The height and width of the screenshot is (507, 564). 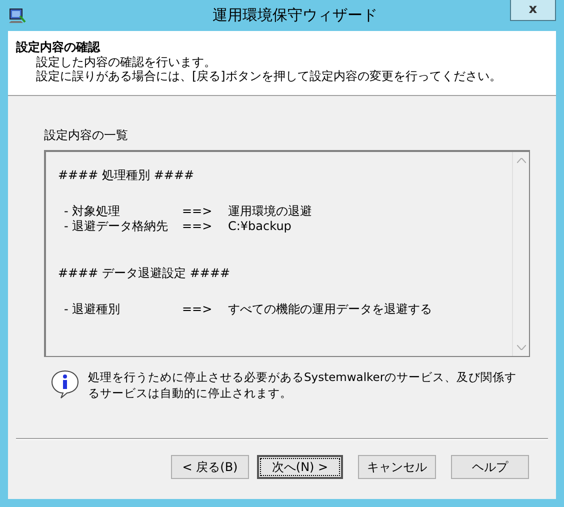 I want to click on wizard-button: キャンセル, so click(x=397, y=467).